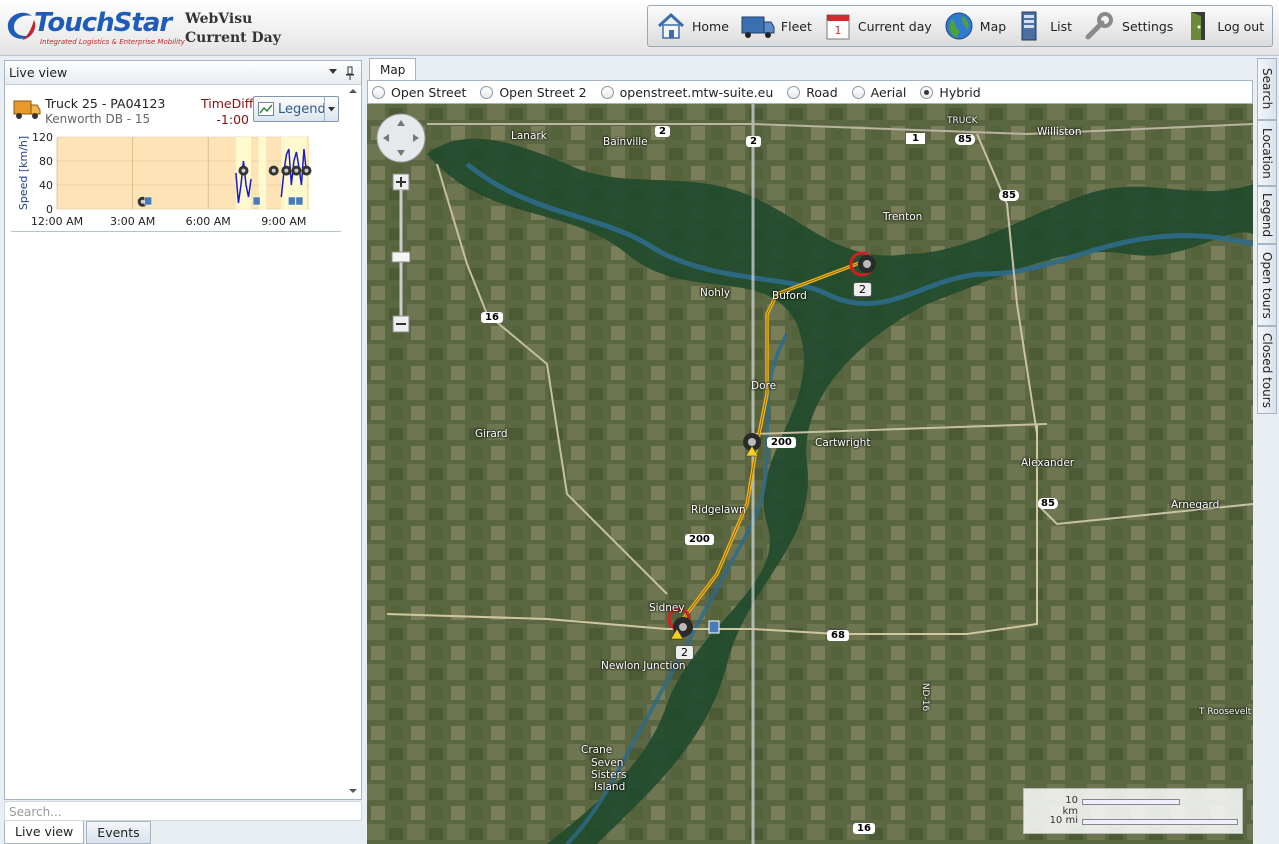  I want to click on bottom-tabs: Live view Events, so click(78, 832).